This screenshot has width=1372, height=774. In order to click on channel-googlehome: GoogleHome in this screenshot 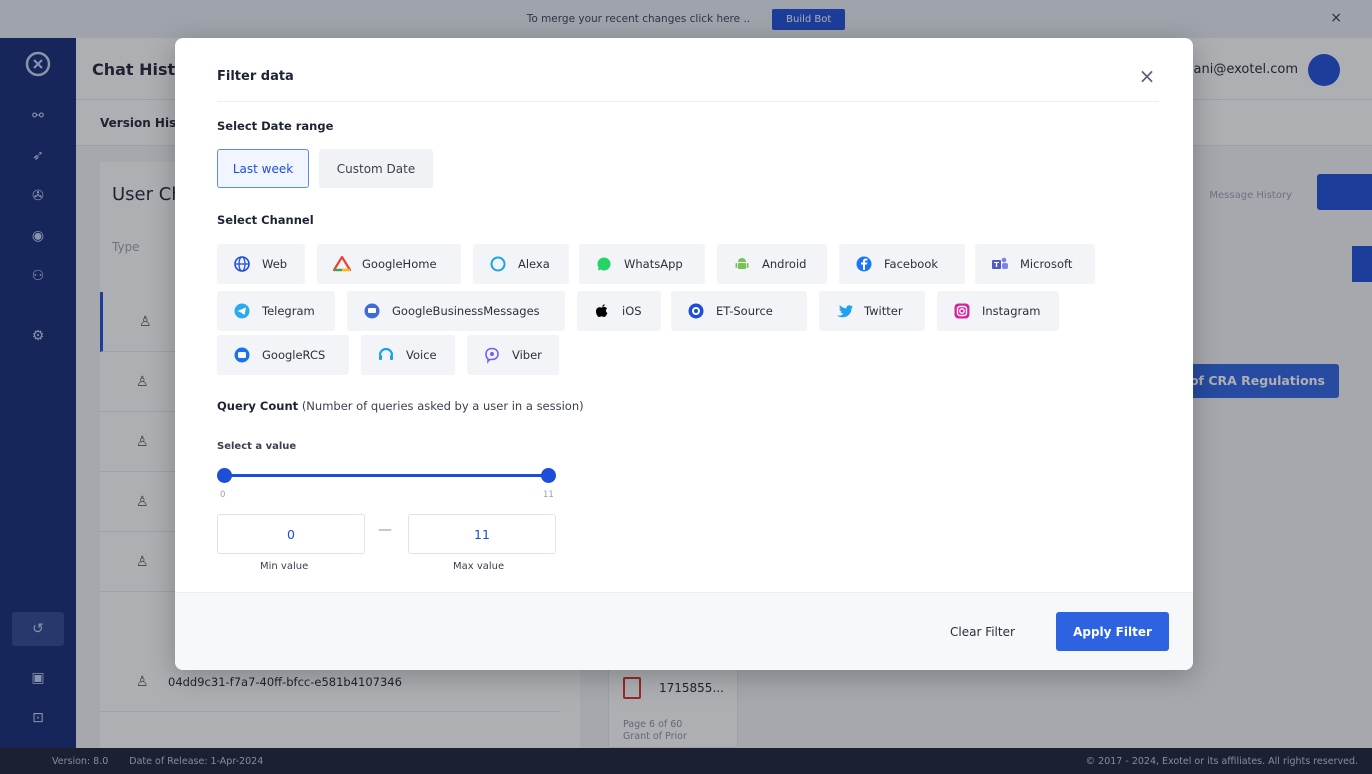, I will do `click(389, 264)`.